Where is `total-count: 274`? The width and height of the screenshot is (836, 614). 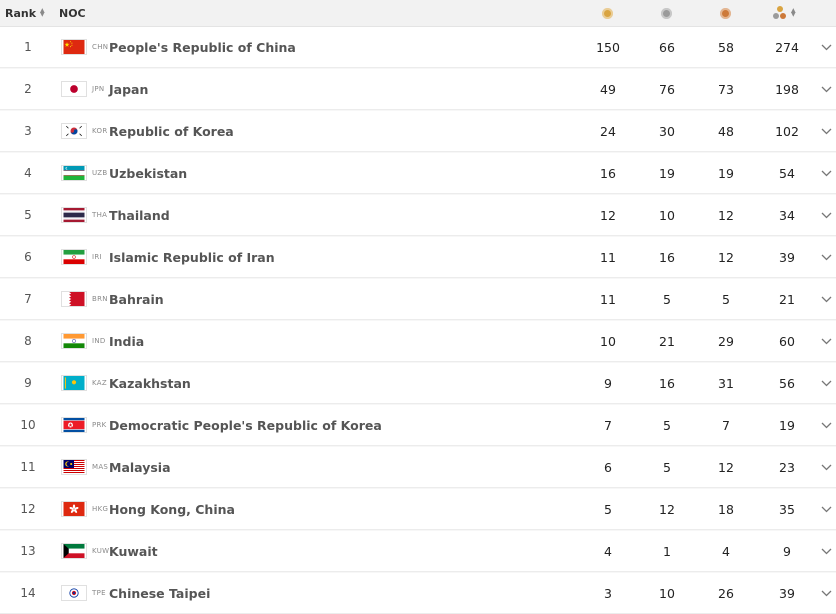
total-count: 274 is located at coordinates (787, 47).